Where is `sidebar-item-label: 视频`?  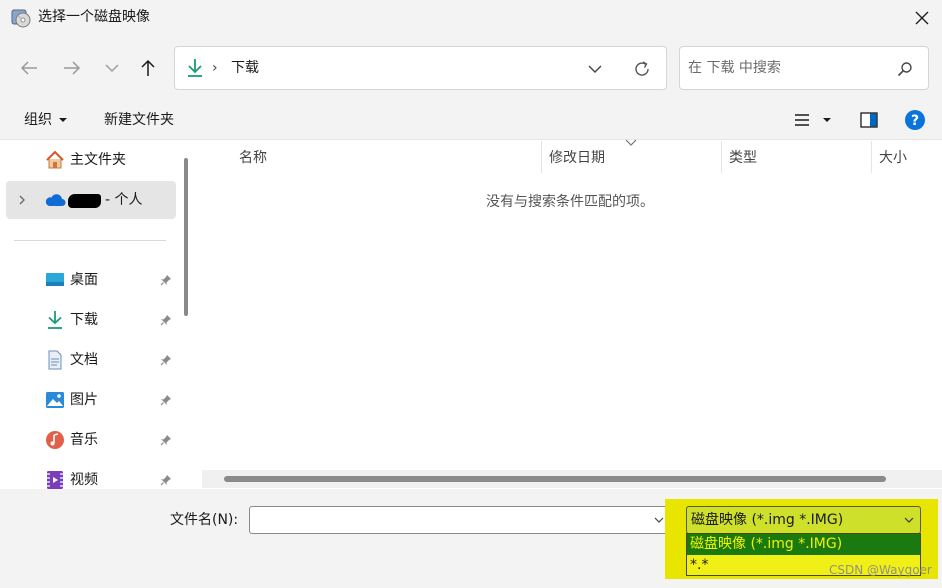 sidebar-item-label: 视频 is located at coordinates (84, 480).